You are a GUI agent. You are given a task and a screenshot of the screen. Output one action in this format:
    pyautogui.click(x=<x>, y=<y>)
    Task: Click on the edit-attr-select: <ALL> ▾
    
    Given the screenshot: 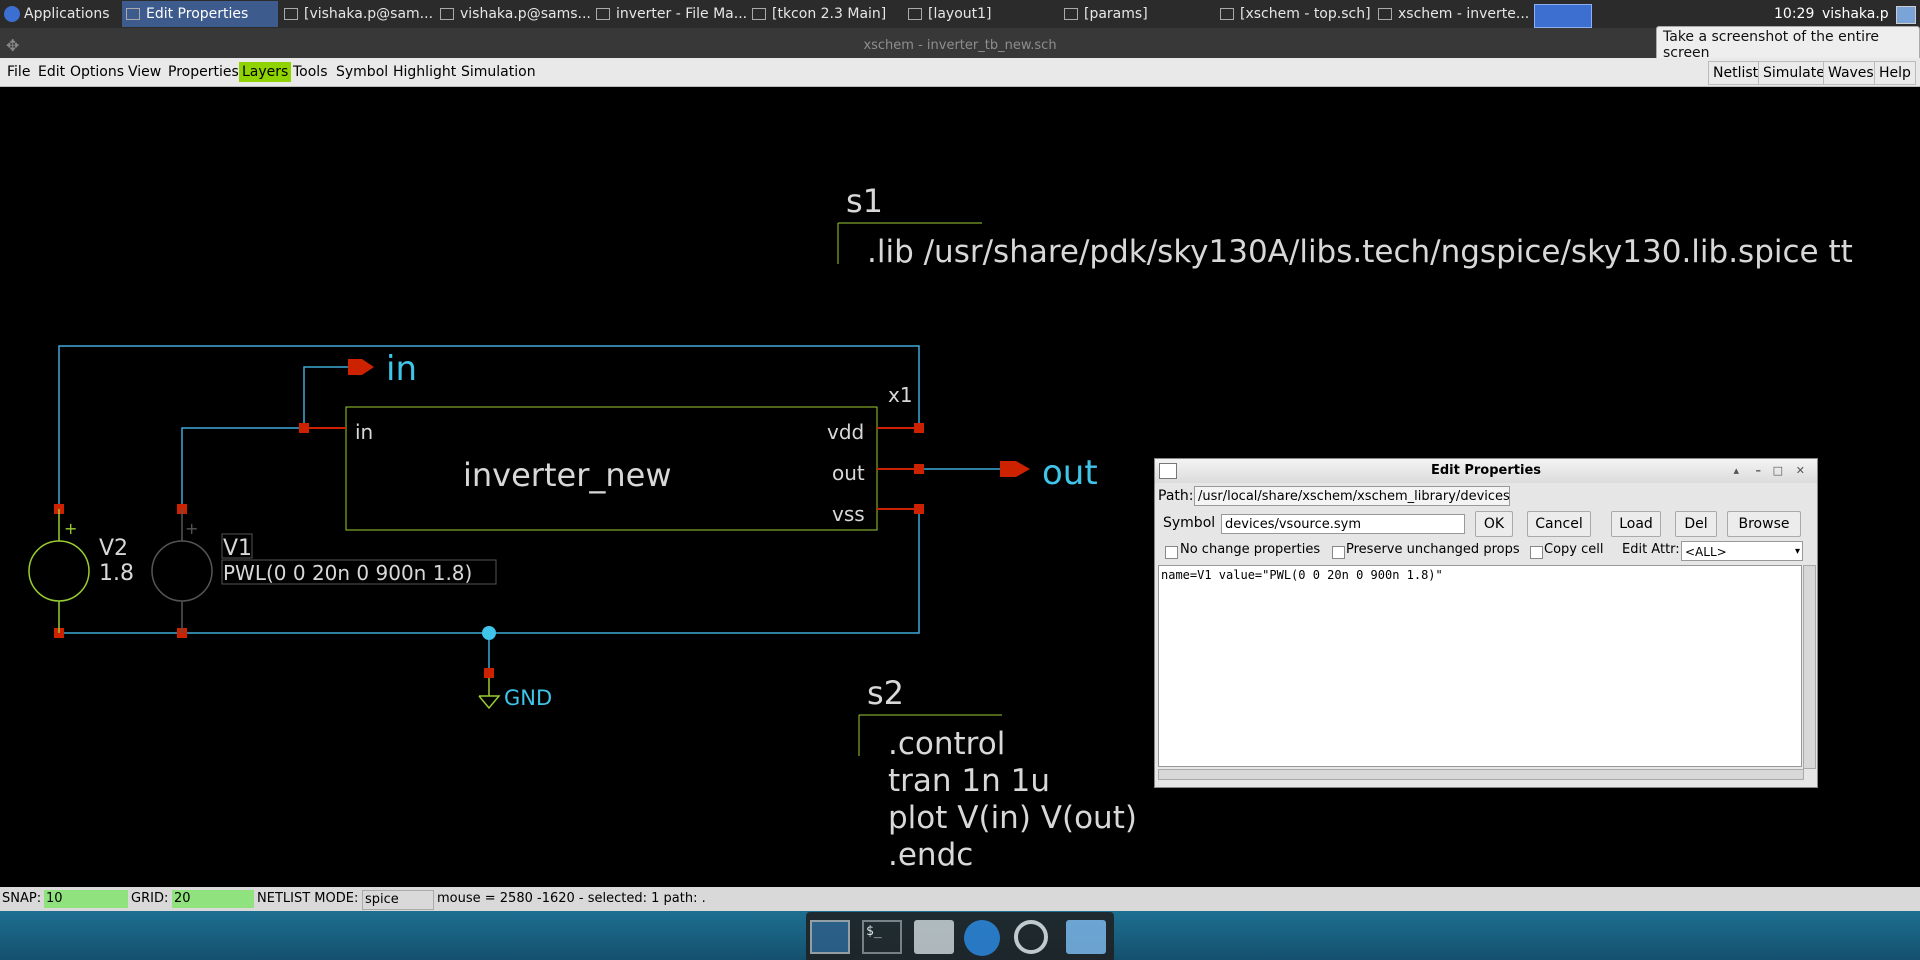 What is the action you would take?
    pyautogui.click(x=1742, y=551)
    